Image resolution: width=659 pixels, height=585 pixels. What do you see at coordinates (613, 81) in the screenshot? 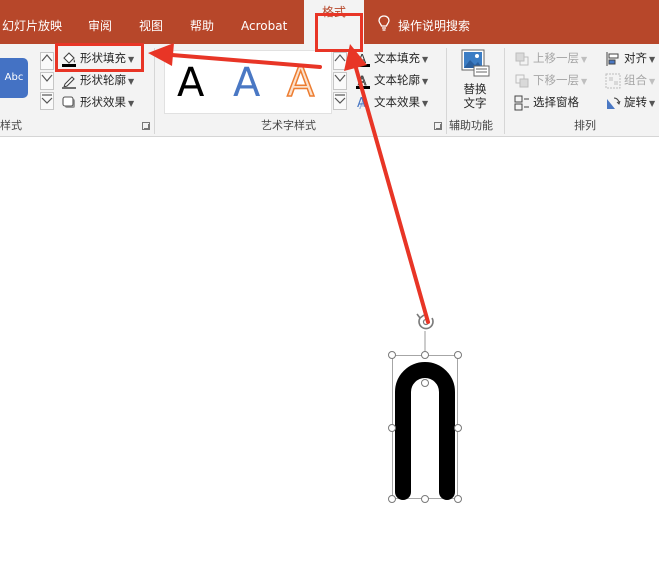
I see `group-icon` at bounding box center [613, 81].